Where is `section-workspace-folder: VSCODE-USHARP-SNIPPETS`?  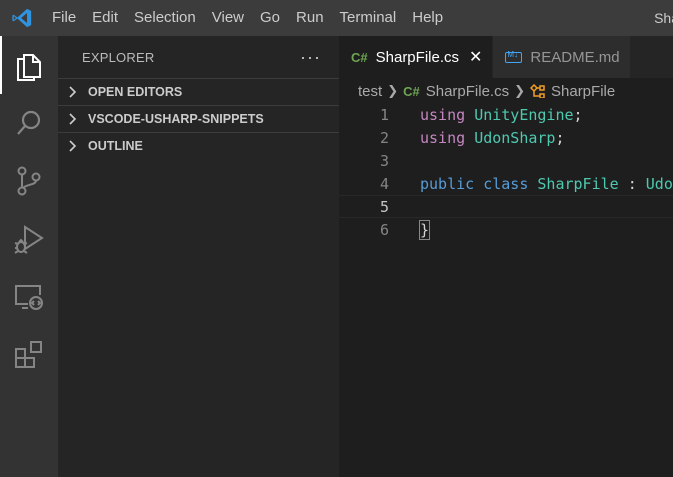
section-workspace-folder: VSCODE-USHARP-SNIPPETS is located at coordinates (198, 118).